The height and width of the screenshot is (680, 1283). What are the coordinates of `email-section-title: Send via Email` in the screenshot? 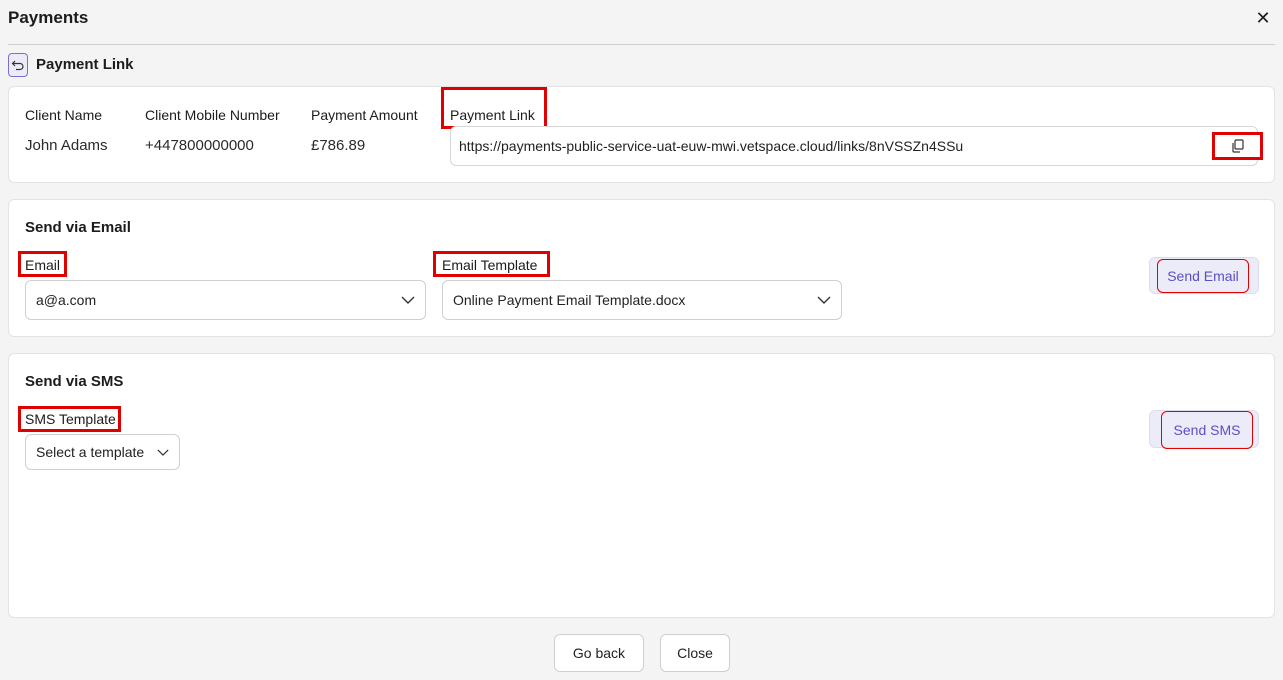 It's located at (78, 227).